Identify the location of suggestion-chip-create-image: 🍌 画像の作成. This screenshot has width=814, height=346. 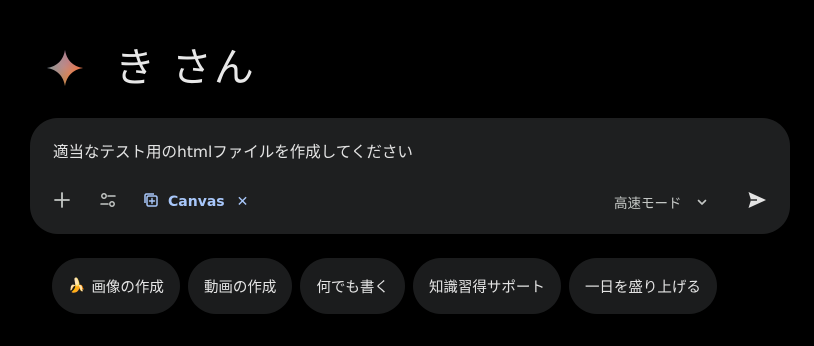
(116, 286).